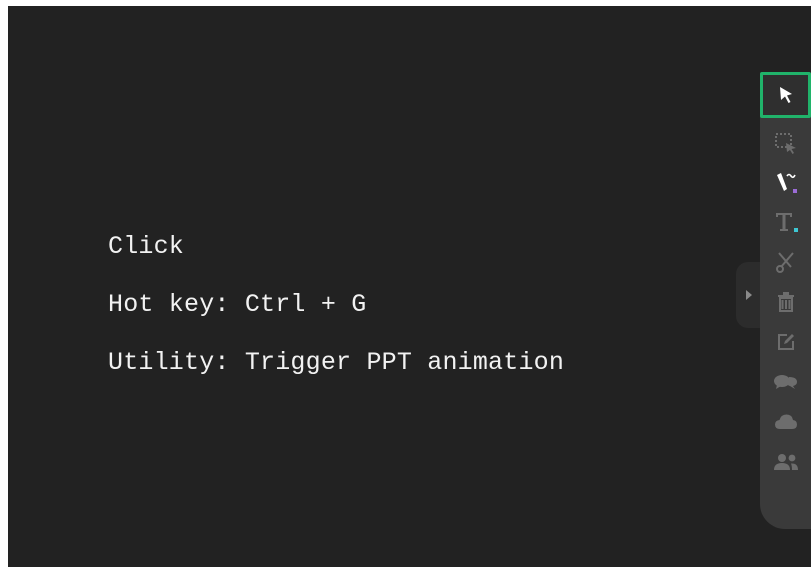 The width and height of the screenshot is (811, 567). I want to click on tool-comments, so click(785, 382).